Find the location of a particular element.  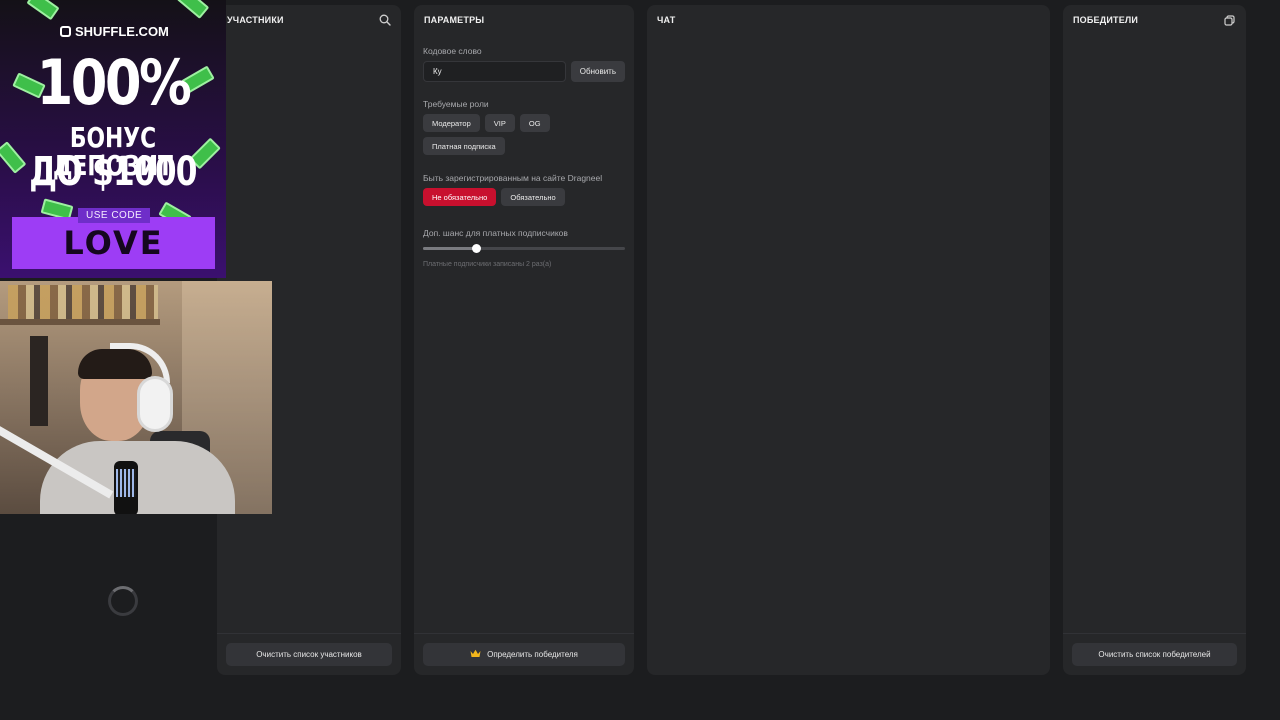

clear-winners-label: Очистить список победителей is located at coordinates (1154, 654).